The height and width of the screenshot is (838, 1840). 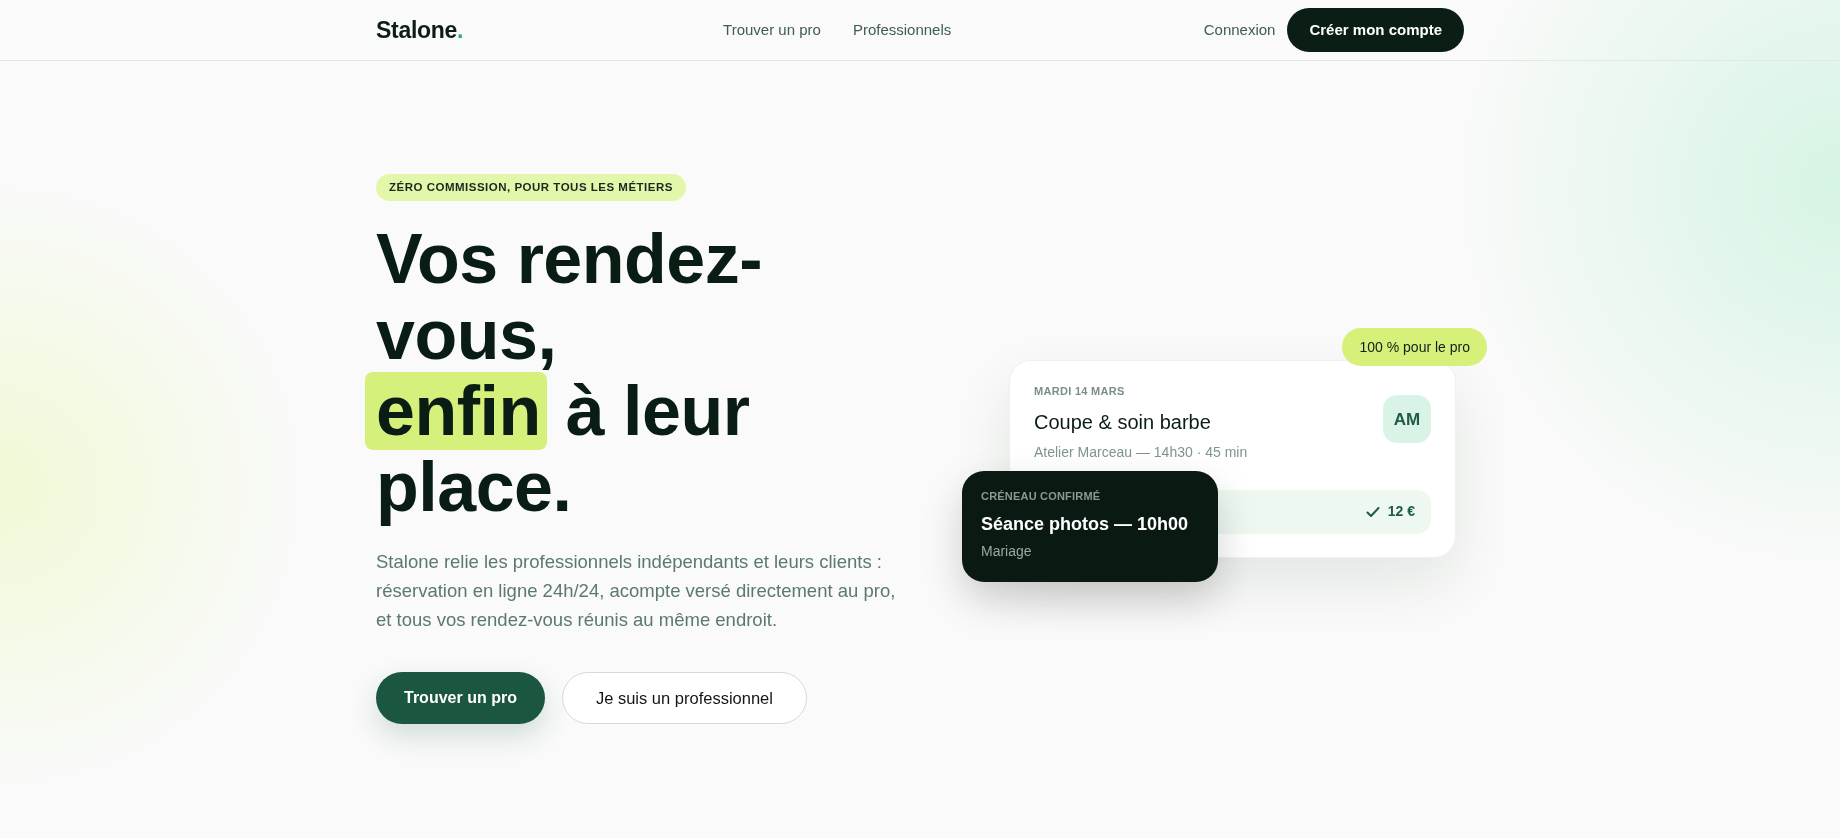 What do you see at coordinates (531, 187) in the screenshot?
I see `hero-badge: ZÉRO COMMISSION, POUR TOUS LES MÉTIERS` at bounding box center [531, 187].